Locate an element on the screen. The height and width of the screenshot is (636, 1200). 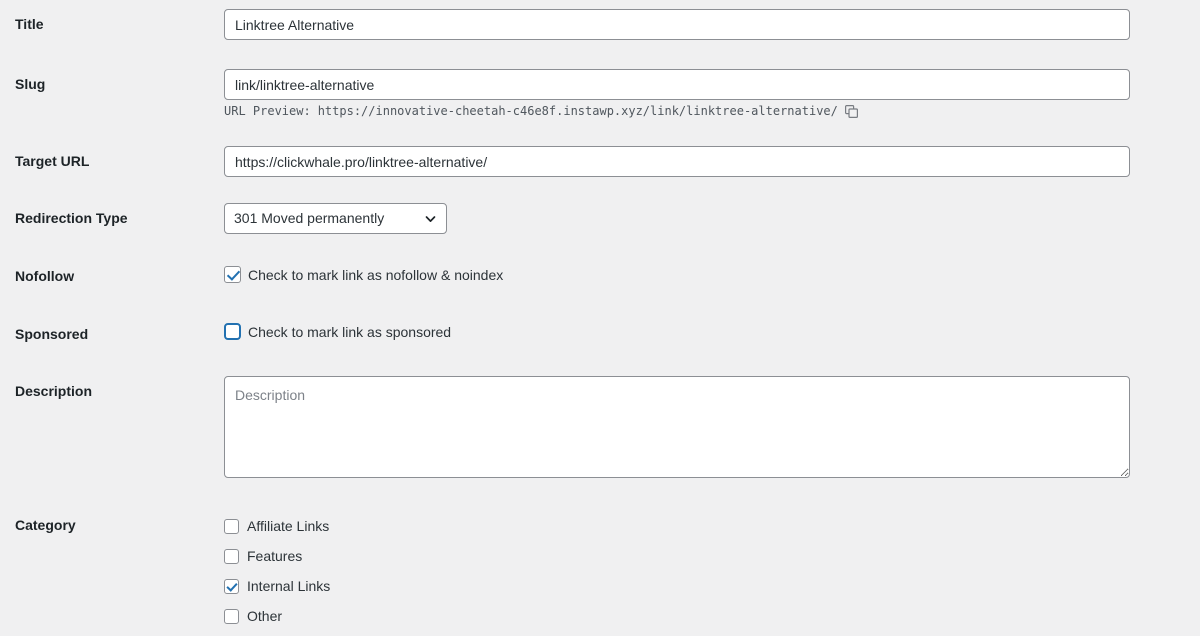
category-item-other: Other is located at coordinates (277, 616).